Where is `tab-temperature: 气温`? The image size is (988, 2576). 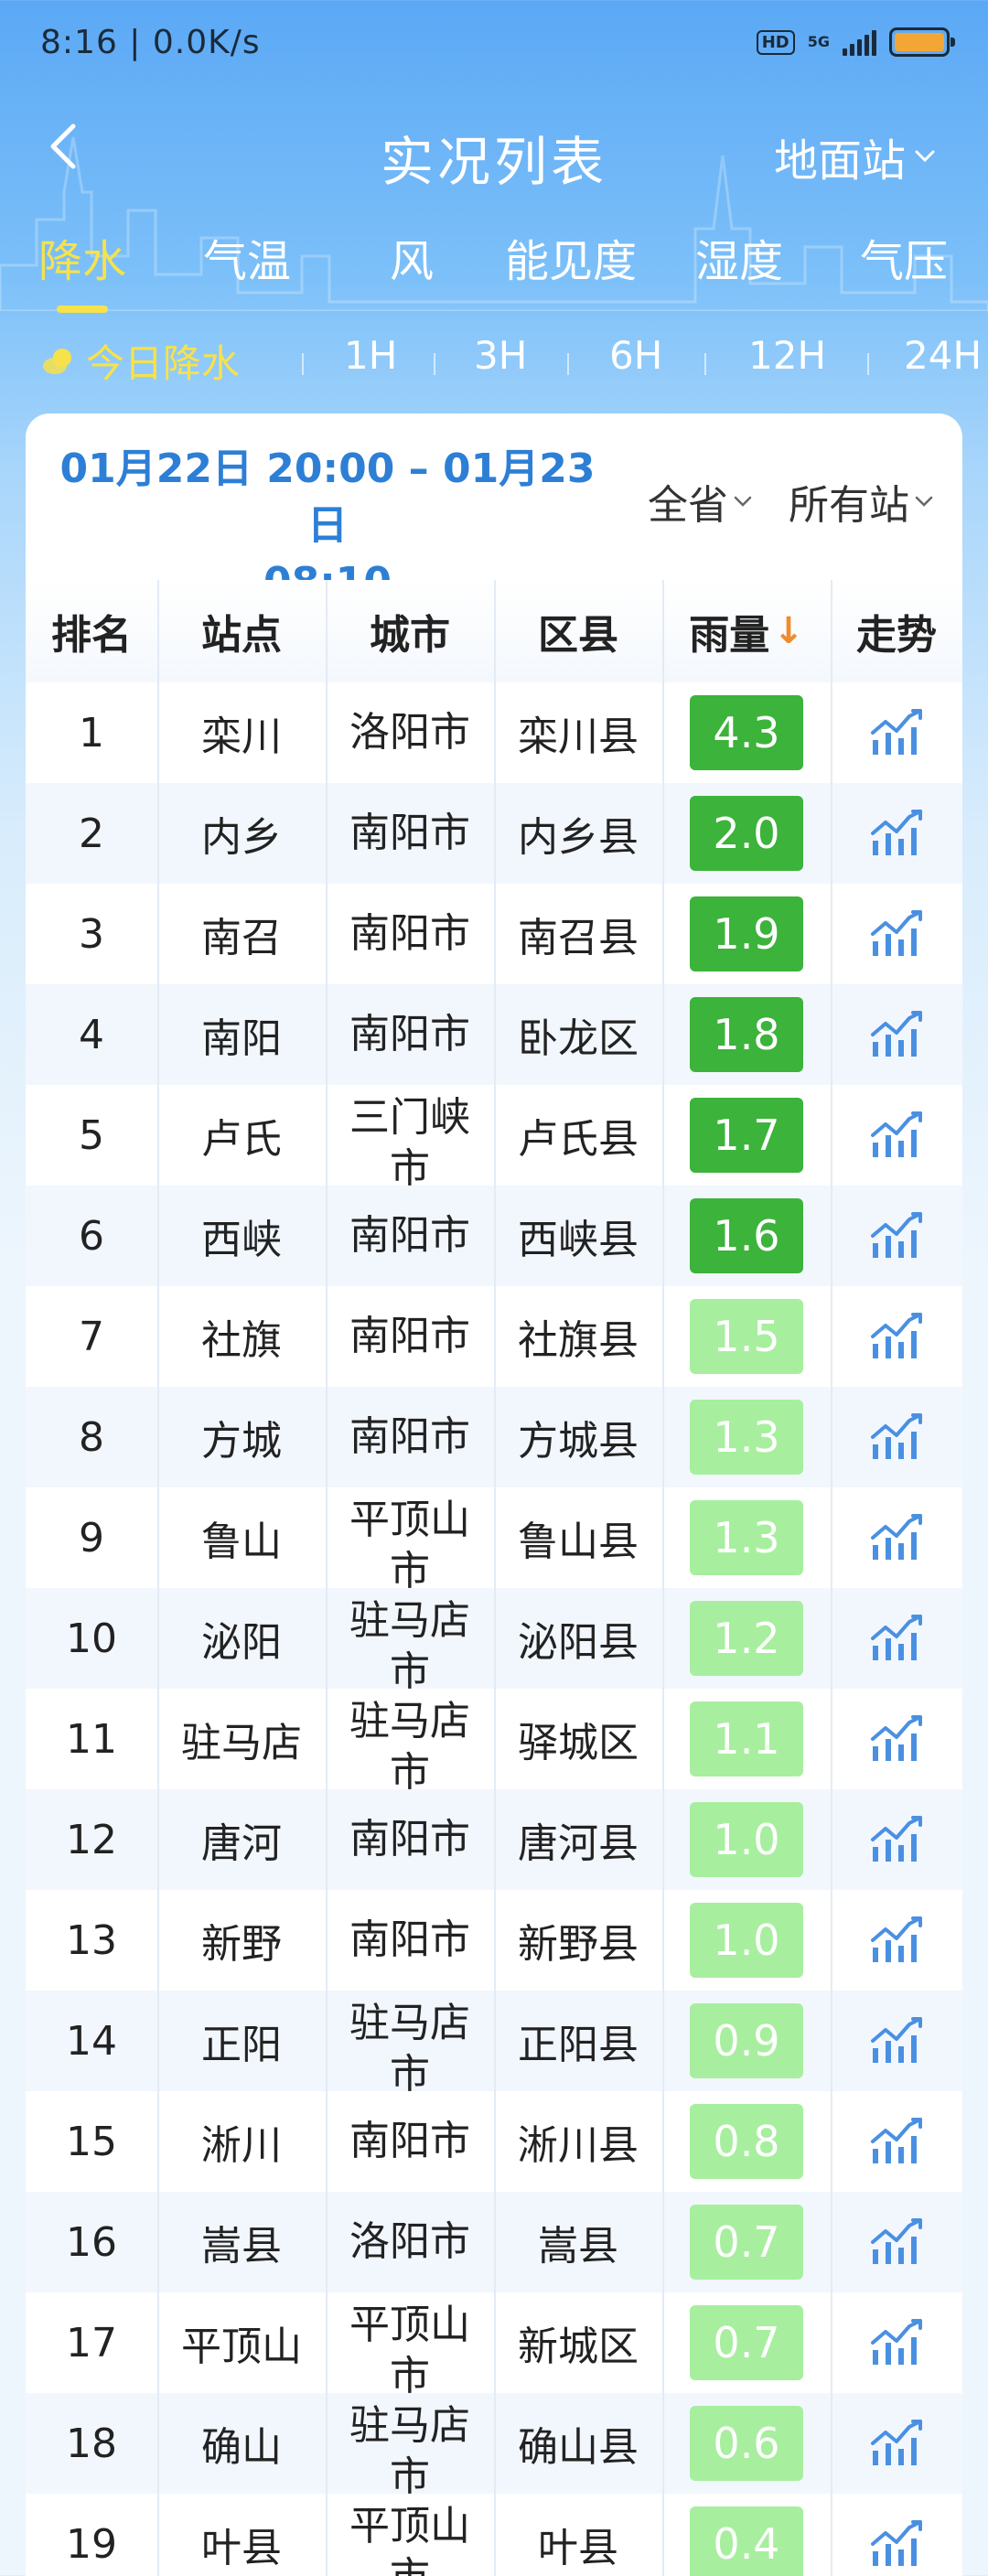 tab-temperature: 气温 is located at coordinates (247, 257).